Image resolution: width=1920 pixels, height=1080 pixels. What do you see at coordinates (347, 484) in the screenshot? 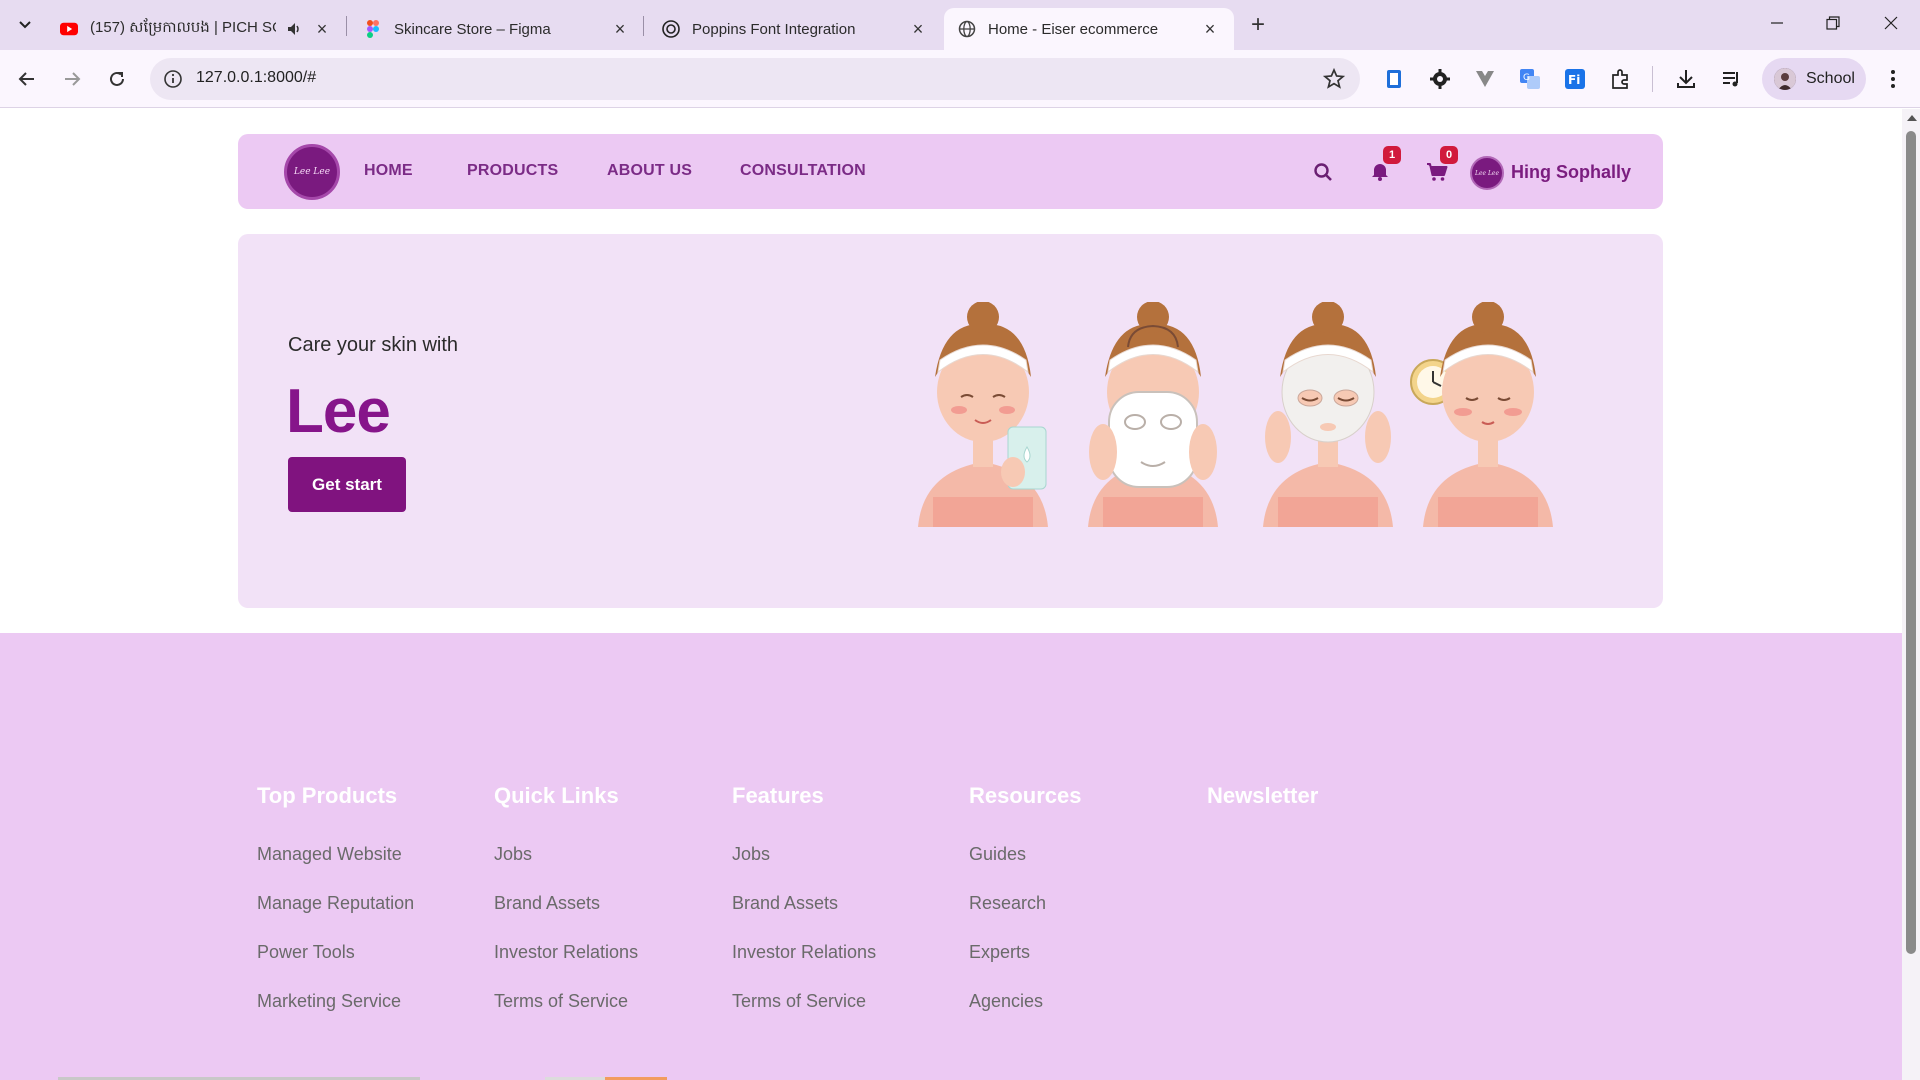
I see `get-start-button: Get start` at bounding box center [347, 484].